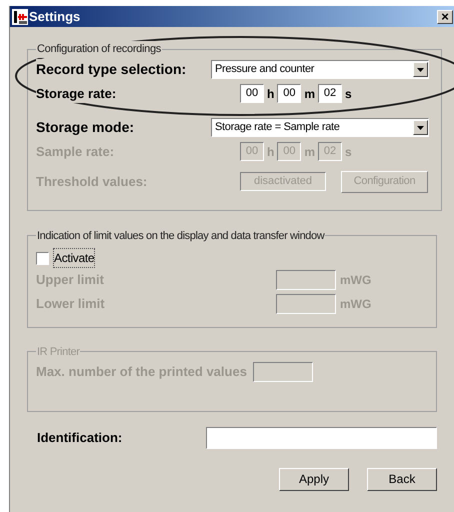 The width and height of the screenshot is (454, 512). What do you see at coordinates (74, 258) in the screenshot?
I see `checkbox-label: Activate` at bounding box center [74, 258].